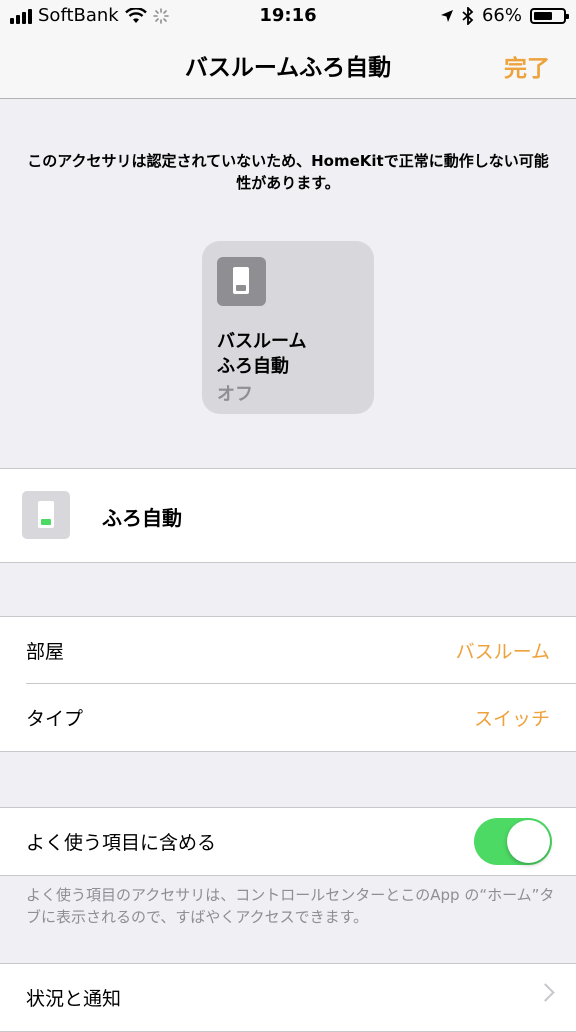 The height and width of the screenshot is (1032, 576). What do you see at coordinates (45, 652) in the screenshot?
I see `room-label: 部屋` at bounding box center [45, 652].